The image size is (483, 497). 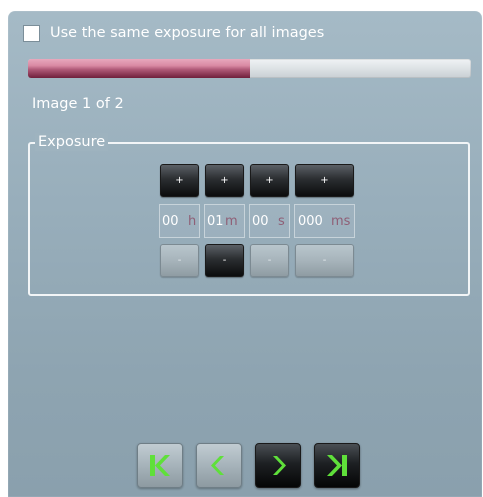 I want to click on minutes-field: 01 m, so click(x=224, y=221).